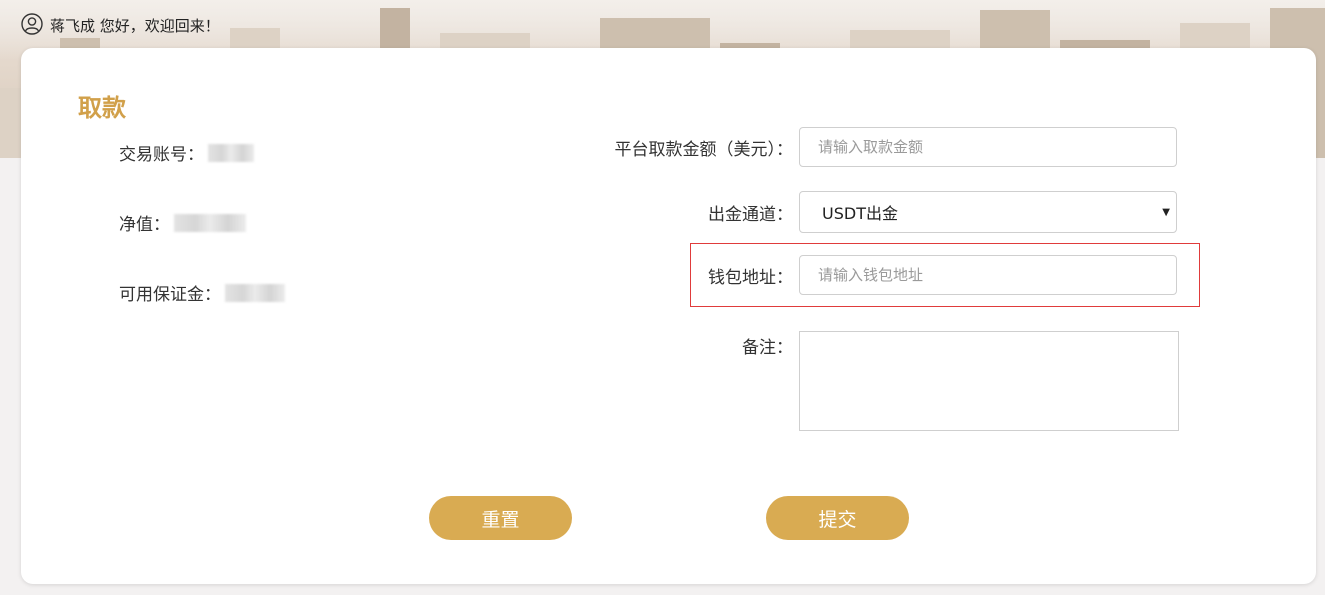 The height and width of the screenshot is (595, 1325). Describe the element at coordinates (704, 149) in the screenshot. I see `amount-label: 平台取款金额（美元）：` at that location.